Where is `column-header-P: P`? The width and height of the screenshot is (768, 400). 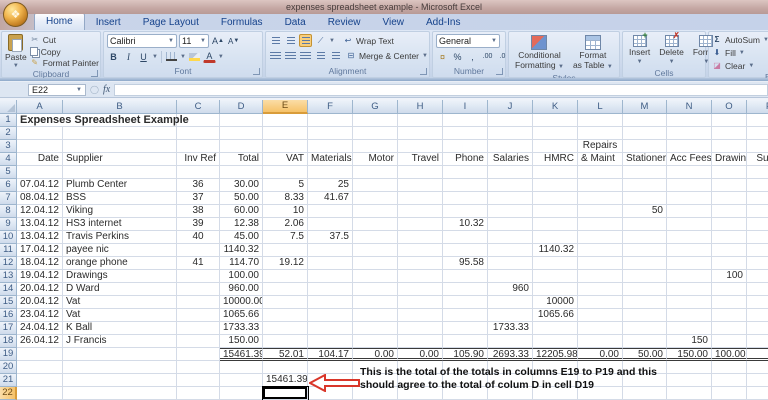 column-header-P: P is located at coordinates (757, 107).